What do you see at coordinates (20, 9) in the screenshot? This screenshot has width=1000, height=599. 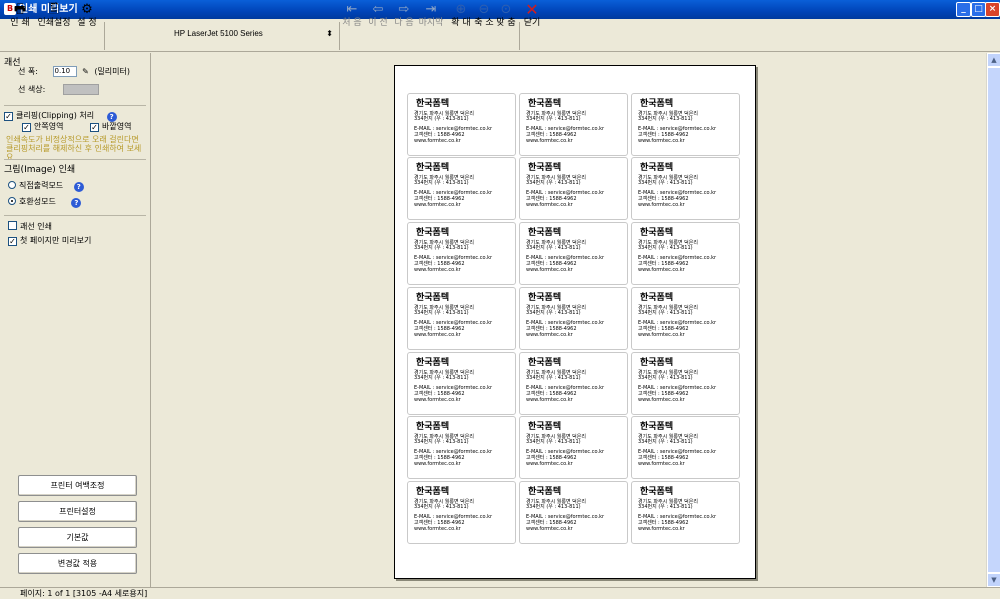 I see `printer-icon: 🖶` at bounding box center [20, 9].